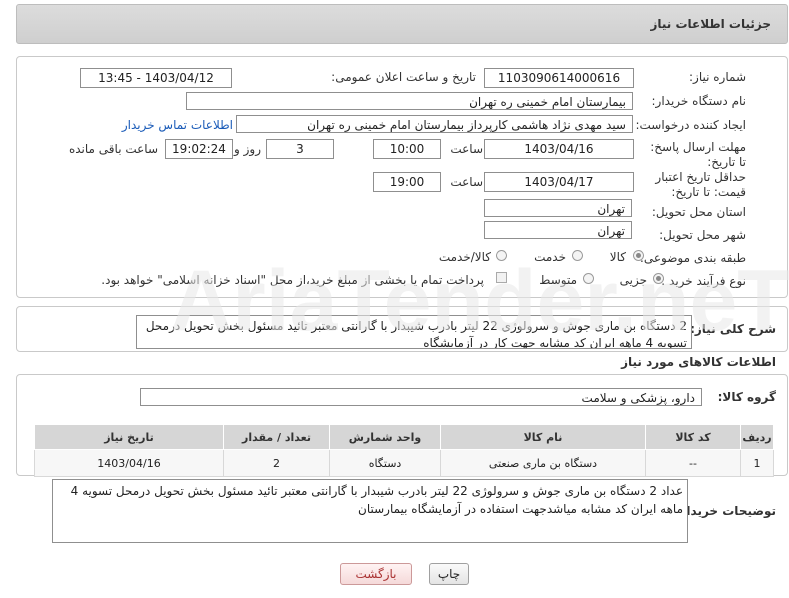  I want to click on col-unit: واحد شمارش, so click(385, 437).